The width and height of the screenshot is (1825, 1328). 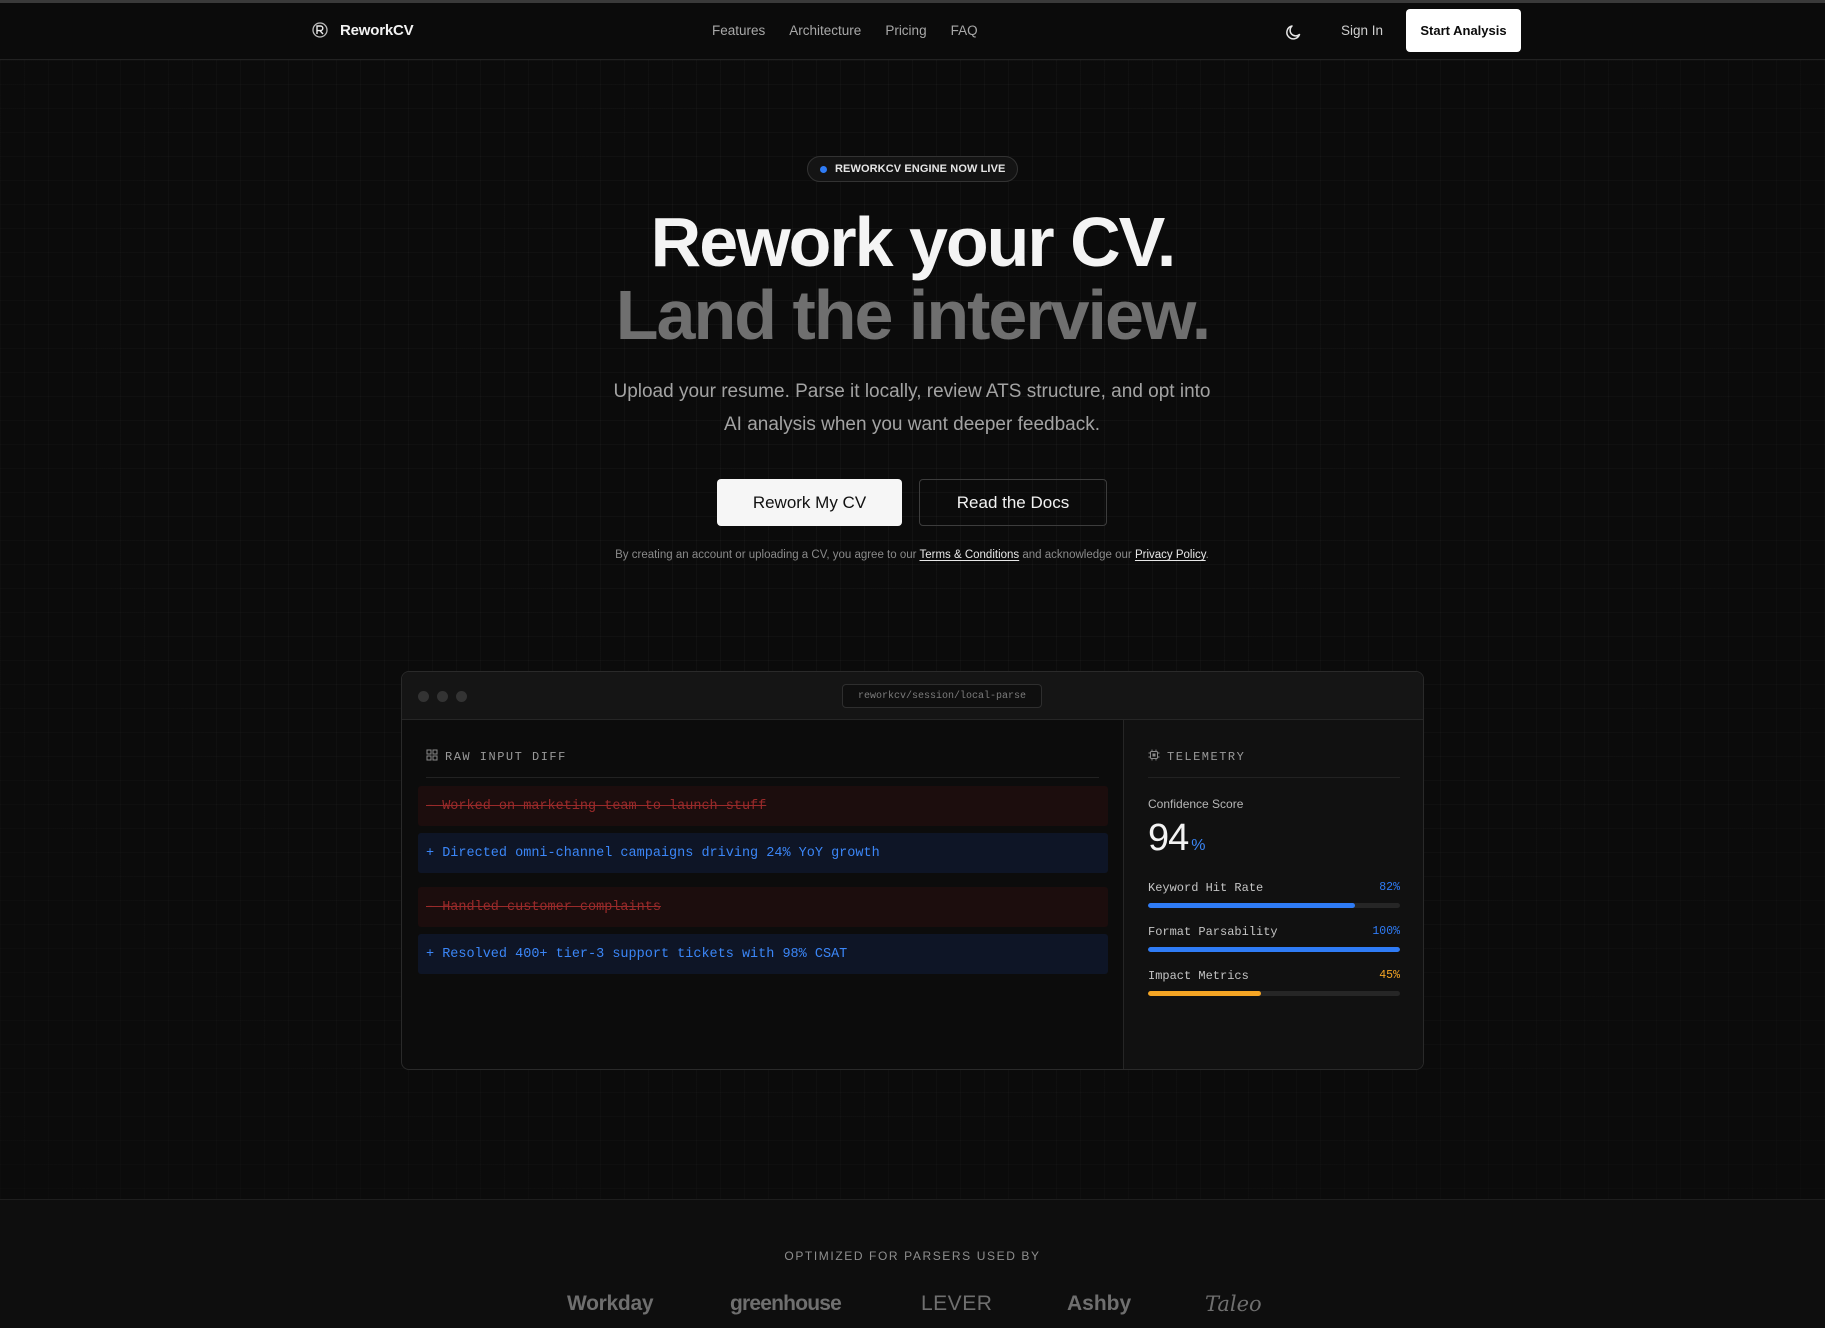 I want to click on metric-label: Format Parsability, so click(x=1213, y=932).